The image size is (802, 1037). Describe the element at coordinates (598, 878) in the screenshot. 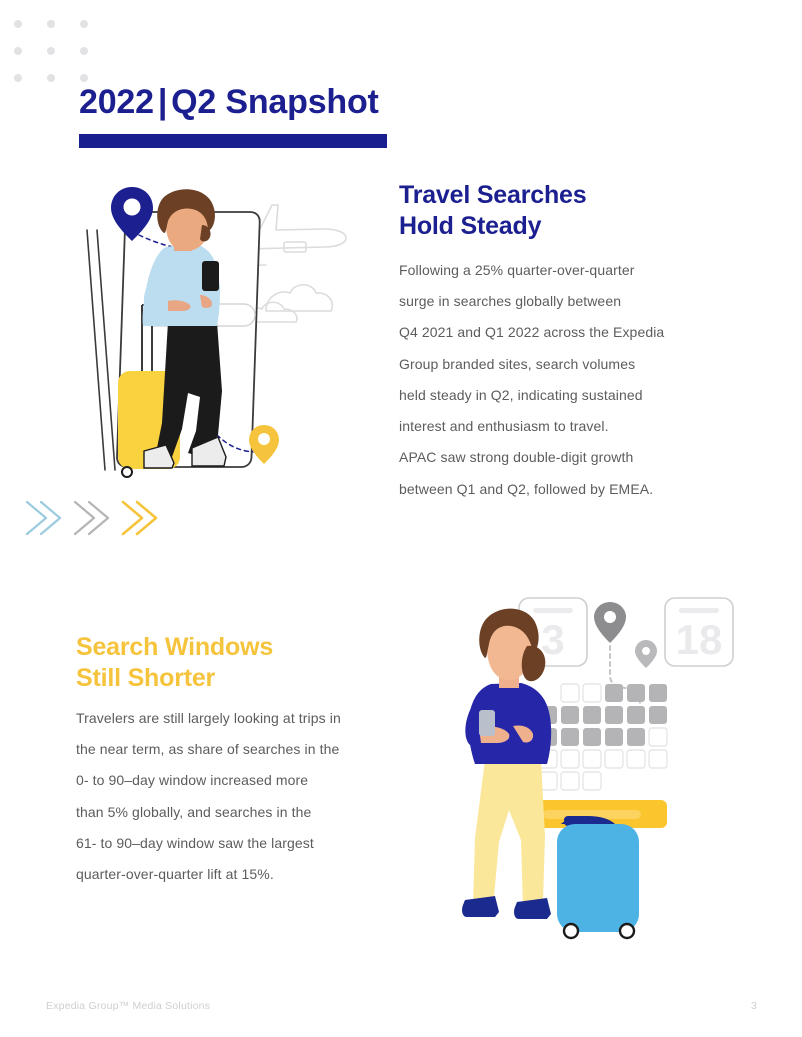

I see `blue-suitcase` at that location.